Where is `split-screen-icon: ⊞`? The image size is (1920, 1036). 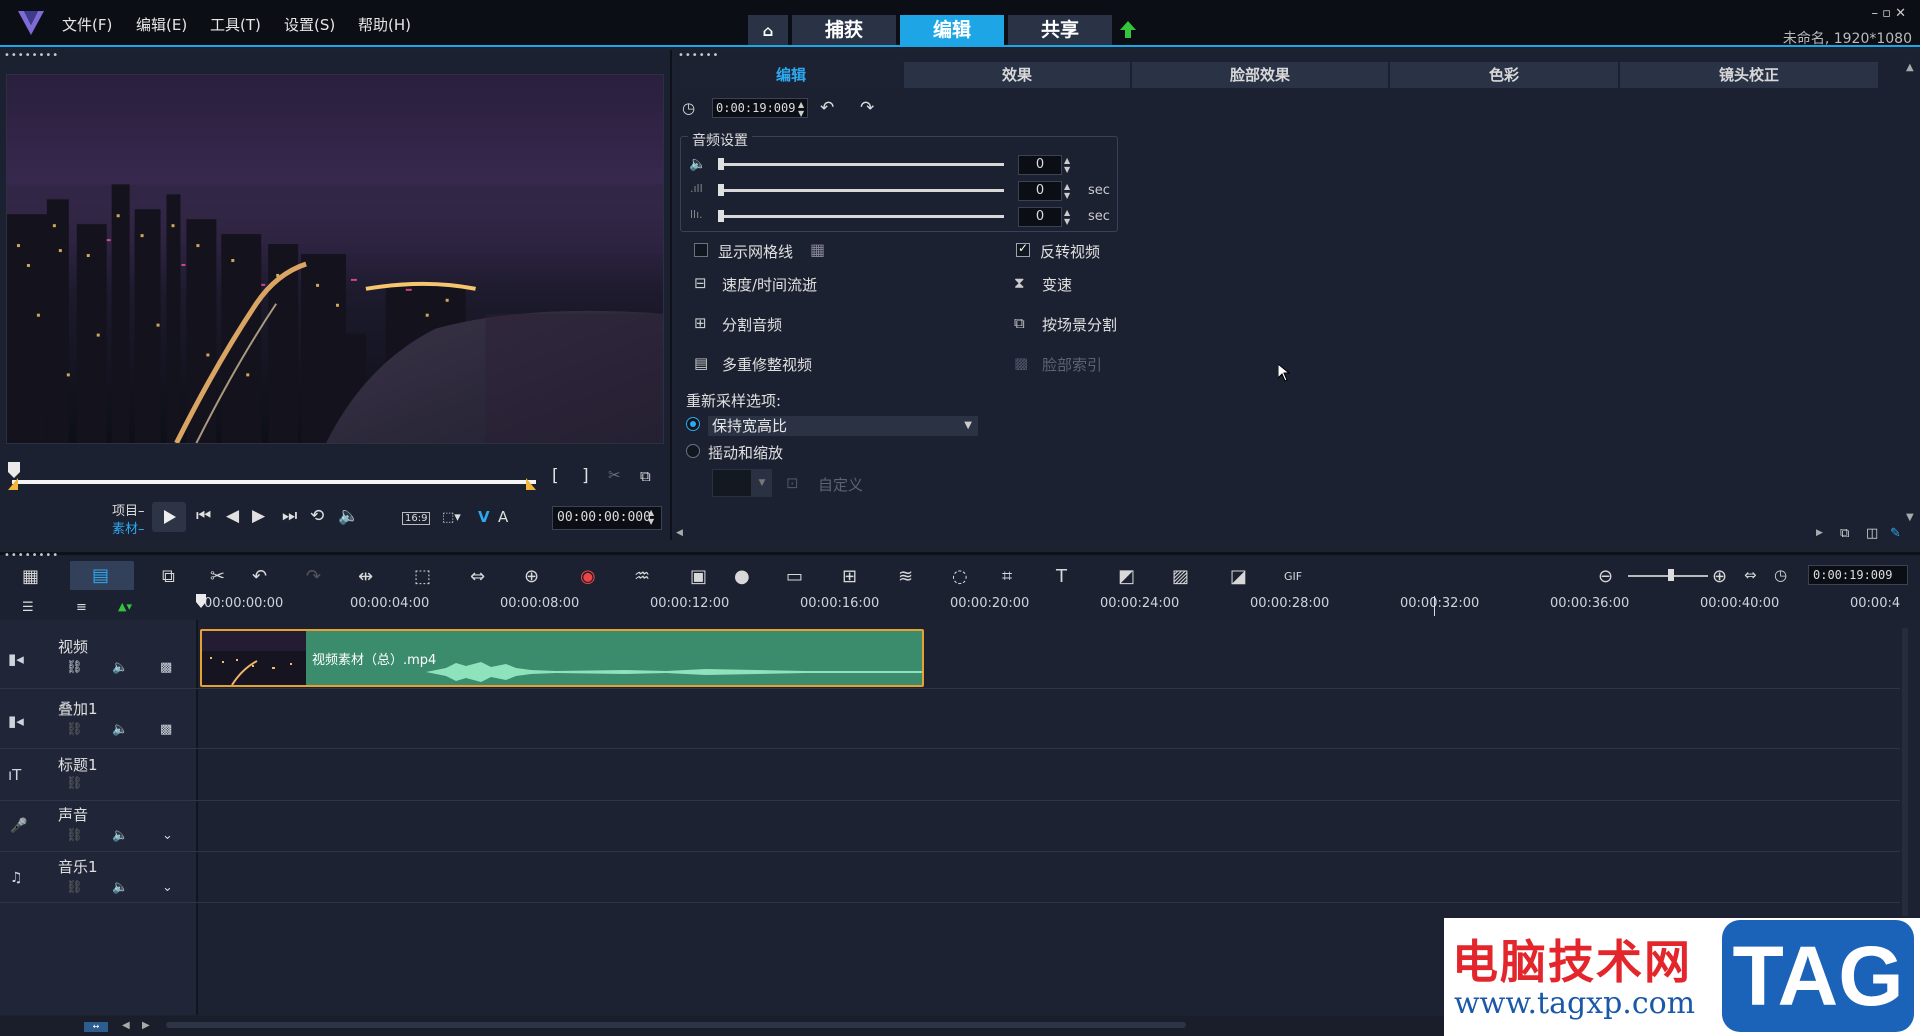 split-screen-icon: ⊞ is located at coordinates (849, 576).